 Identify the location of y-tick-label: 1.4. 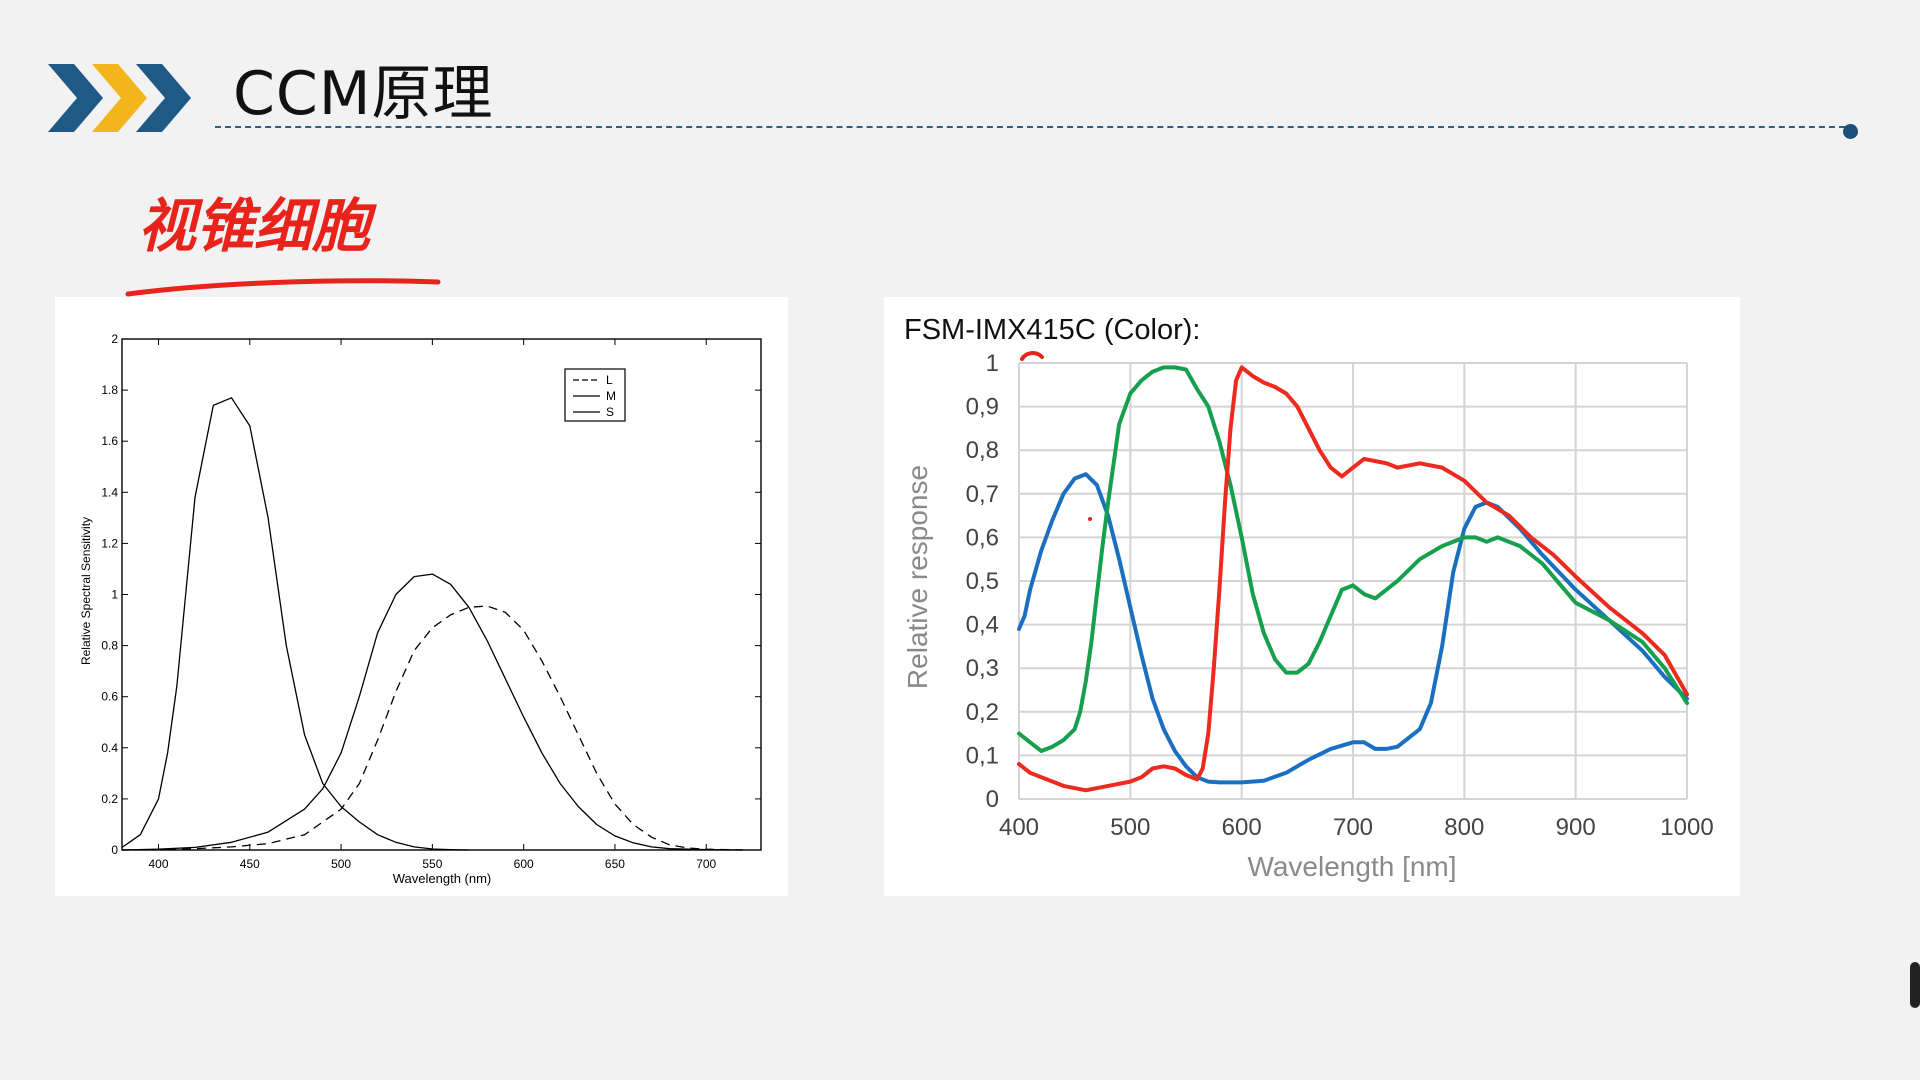
(109, 492).